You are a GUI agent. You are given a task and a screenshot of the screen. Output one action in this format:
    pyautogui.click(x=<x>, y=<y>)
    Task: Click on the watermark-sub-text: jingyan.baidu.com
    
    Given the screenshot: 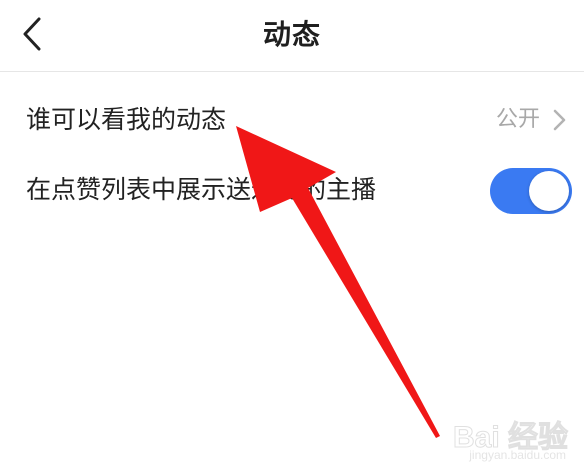 What is the action you would take?
    pyautogui.click(x=517, y=455)
    